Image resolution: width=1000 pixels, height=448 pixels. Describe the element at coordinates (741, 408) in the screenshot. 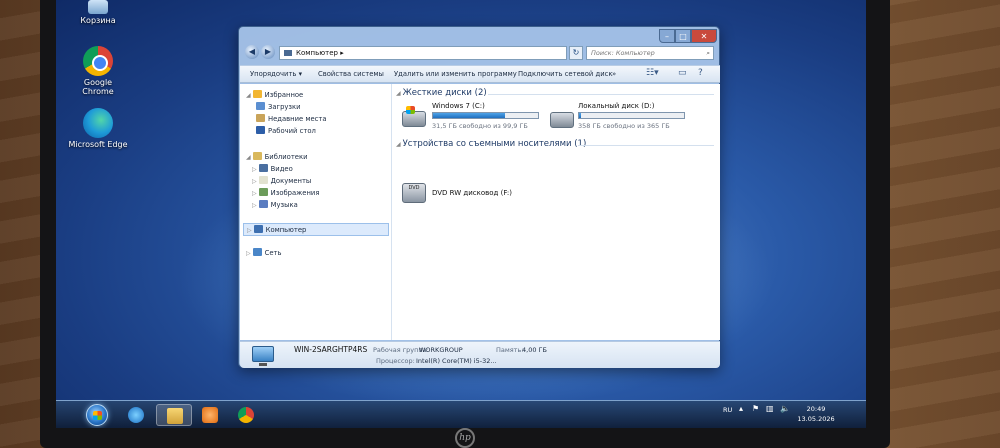

I see `show-hidden-icons-icon: ▴` at that location.